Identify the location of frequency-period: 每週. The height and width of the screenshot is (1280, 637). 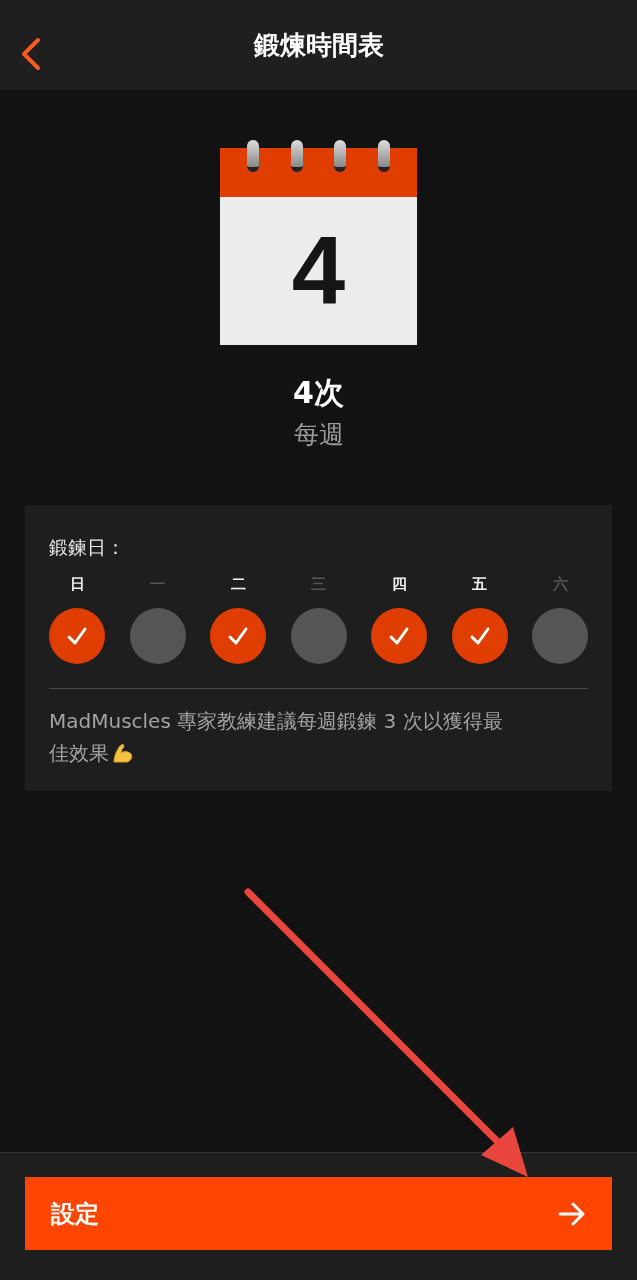
(318, 435).